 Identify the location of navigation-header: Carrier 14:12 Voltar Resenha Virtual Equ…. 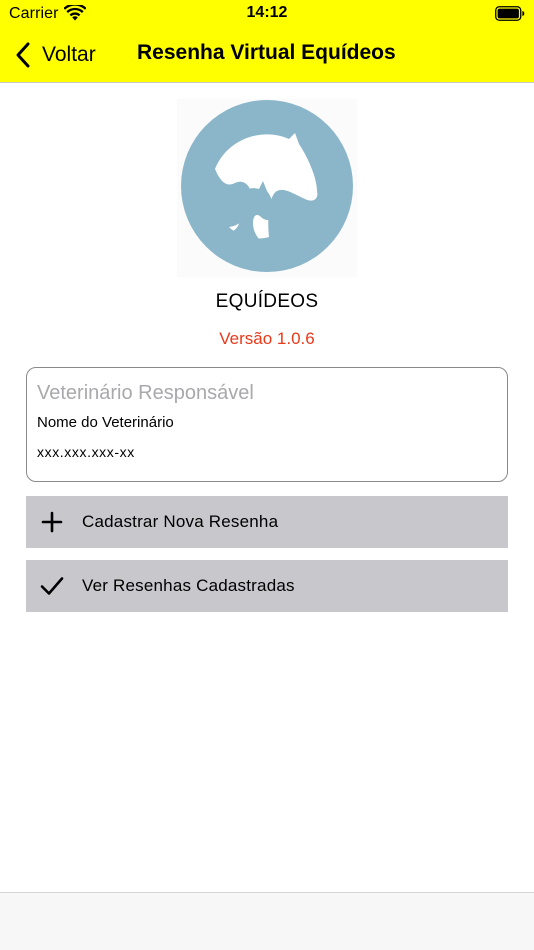
(267, 41).